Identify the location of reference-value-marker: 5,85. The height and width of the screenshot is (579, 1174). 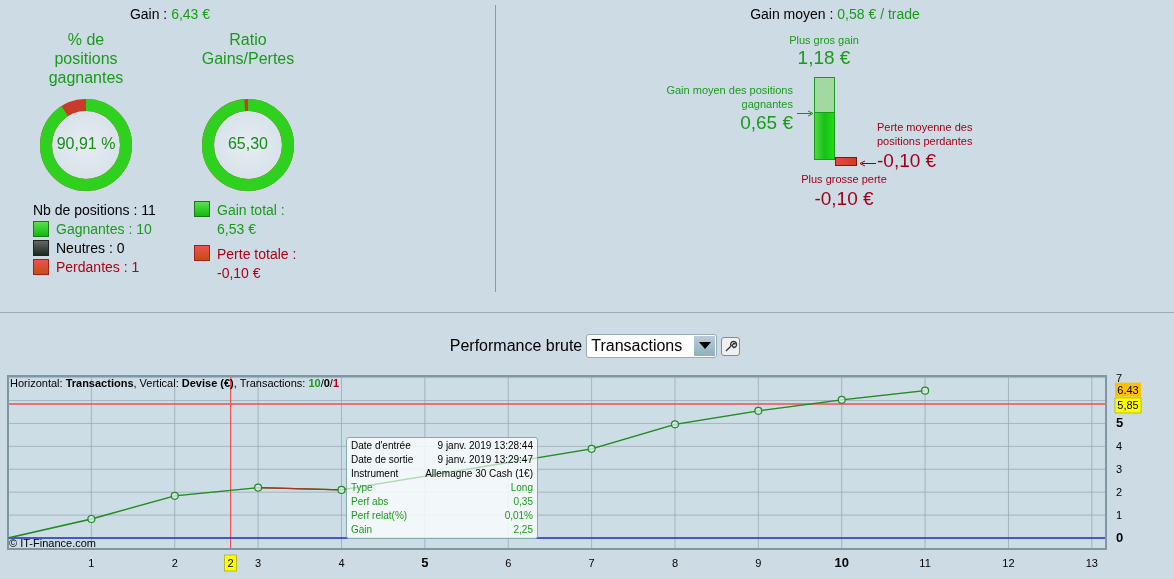
(1128, 405).